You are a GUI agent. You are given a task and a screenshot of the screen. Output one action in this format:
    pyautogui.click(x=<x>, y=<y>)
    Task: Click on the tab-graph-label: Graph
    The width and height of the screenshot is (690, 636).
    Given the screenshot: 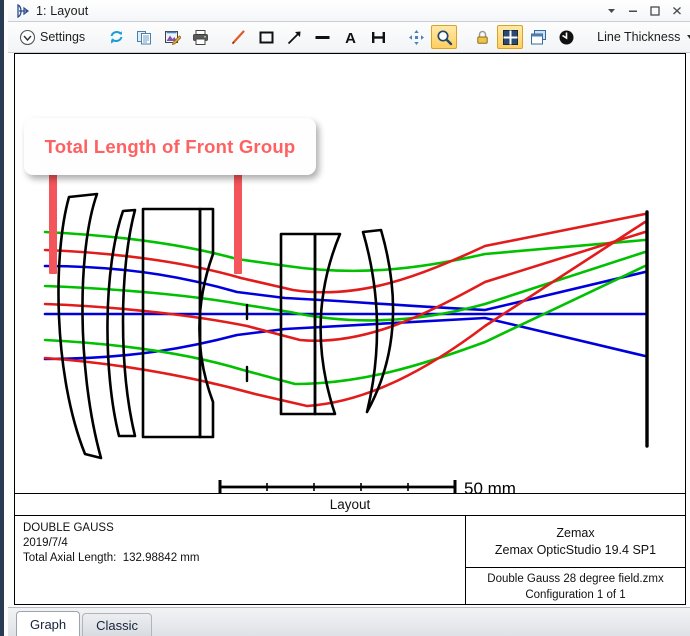 What is the action you would take?
    pyautogui.click(x=48, y=624)
    